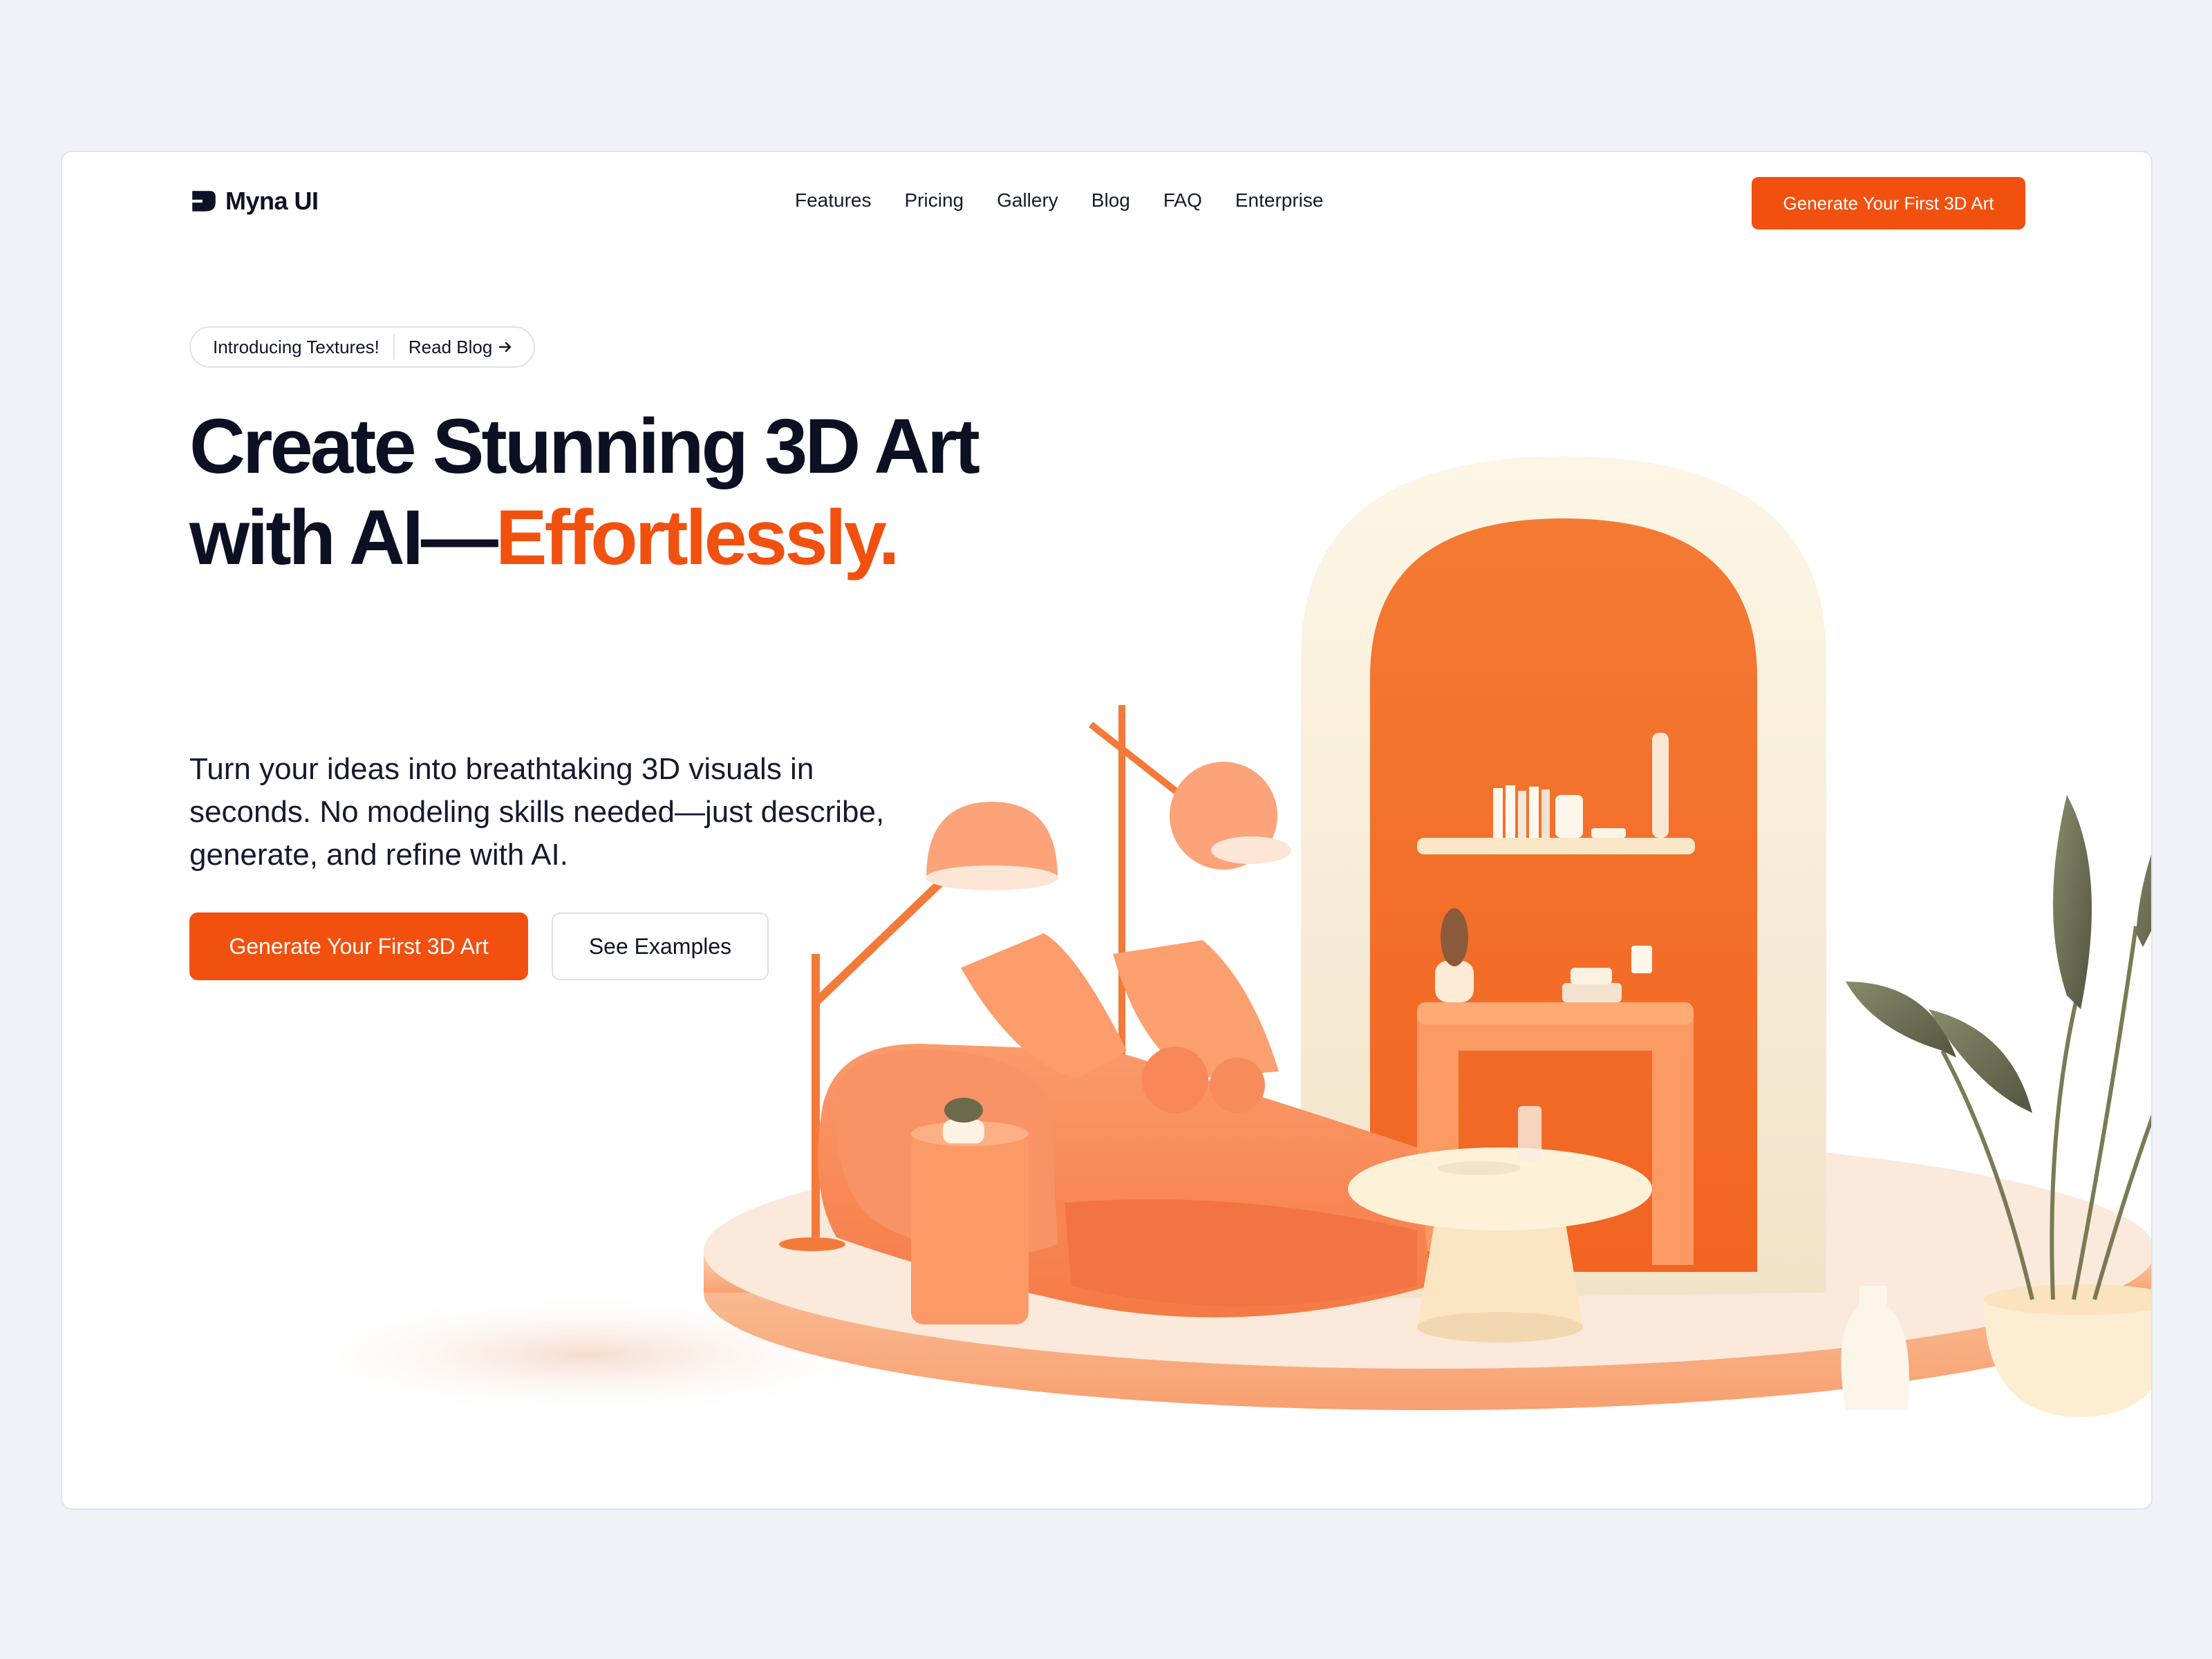 The width and height of the screenshot is (2212, 1659). I want to click on floor-shadow, so click(588, 1355).